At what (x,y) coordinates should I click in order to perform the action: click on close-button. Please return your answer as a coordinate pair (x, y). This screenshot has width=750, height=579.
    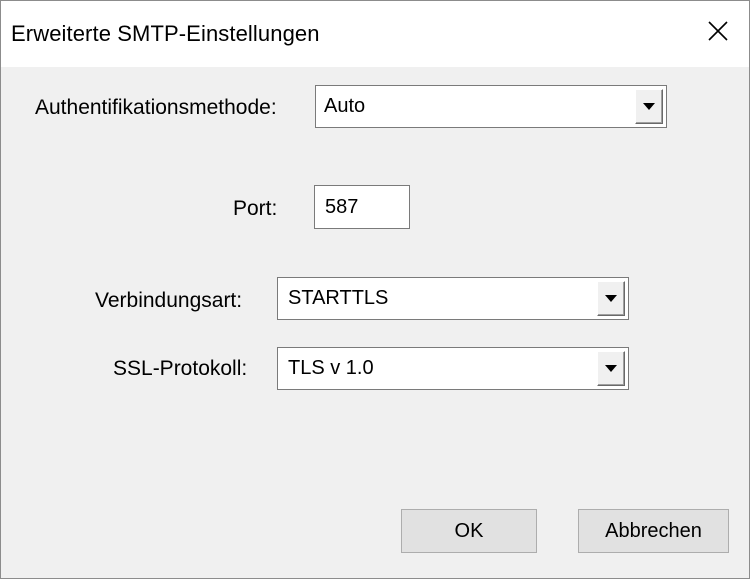
    Looking at the image, I should click on (718, 33).